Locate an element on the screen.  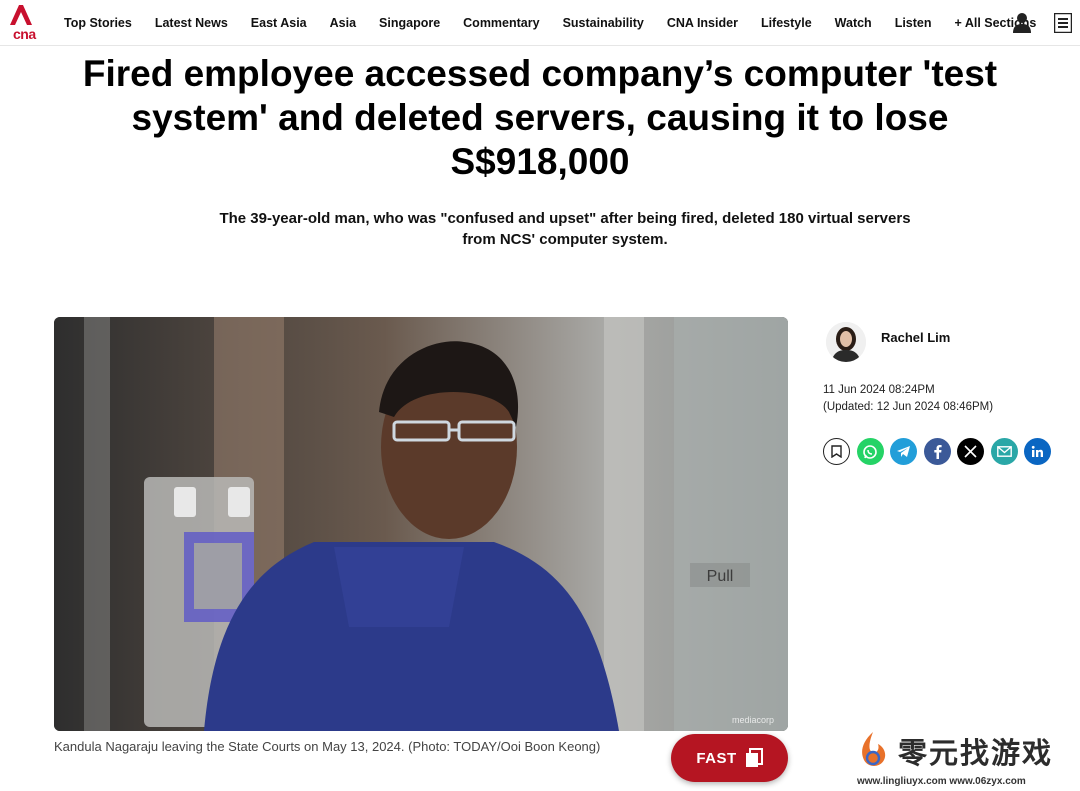
published-date: 11 Jun 2024 08:24PM is located at coordinates (879, 390).